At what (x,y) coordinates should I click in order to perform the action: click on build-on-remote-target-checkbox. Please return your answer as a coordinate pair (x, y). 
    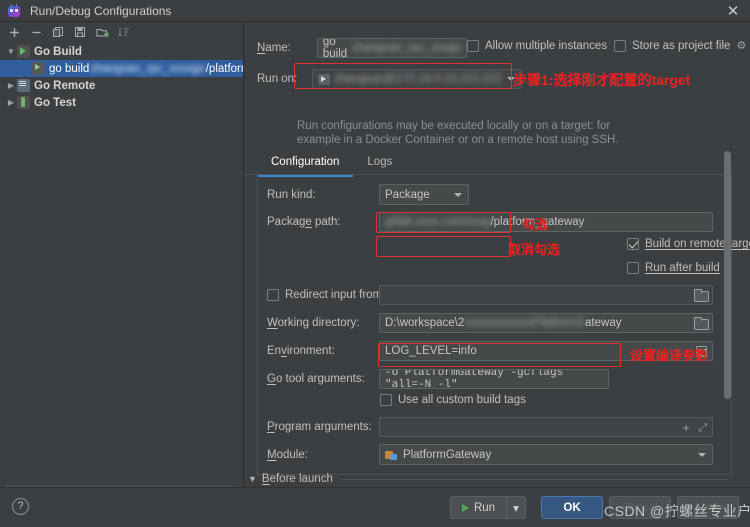
    Looking at the image, I should click on (633, 244).